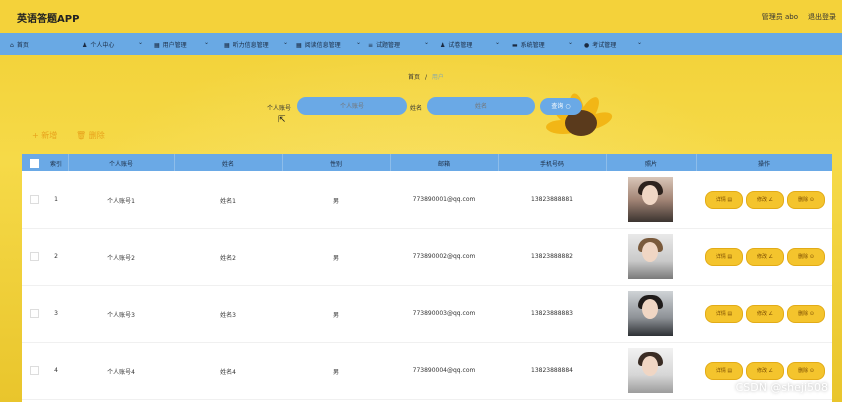 Image resolution: width=842 pixels, height=402 pixels. I want to click on header-index: 索引, so click(55, 164).